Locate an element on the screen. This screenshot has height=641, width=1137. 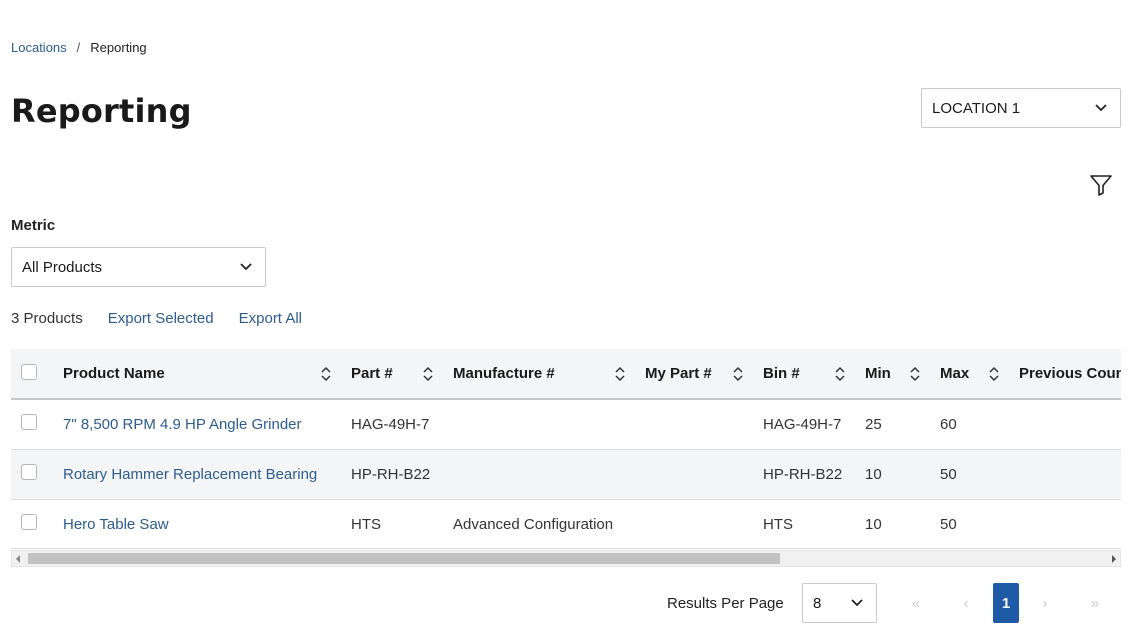
column-label: Bin # is located at coordinates (781, 373).